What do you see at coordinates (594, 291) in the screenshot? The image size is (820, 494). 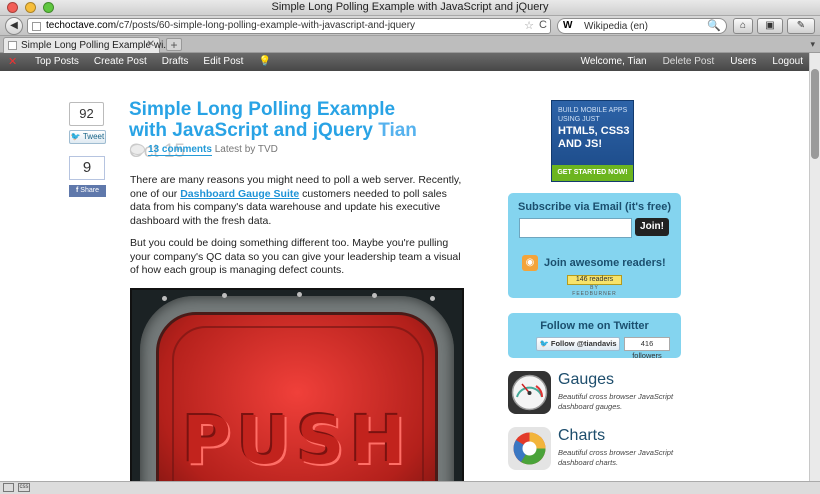 I see `feedburner-label: BY FEEDBURNER` at bounding box center [594, 291].